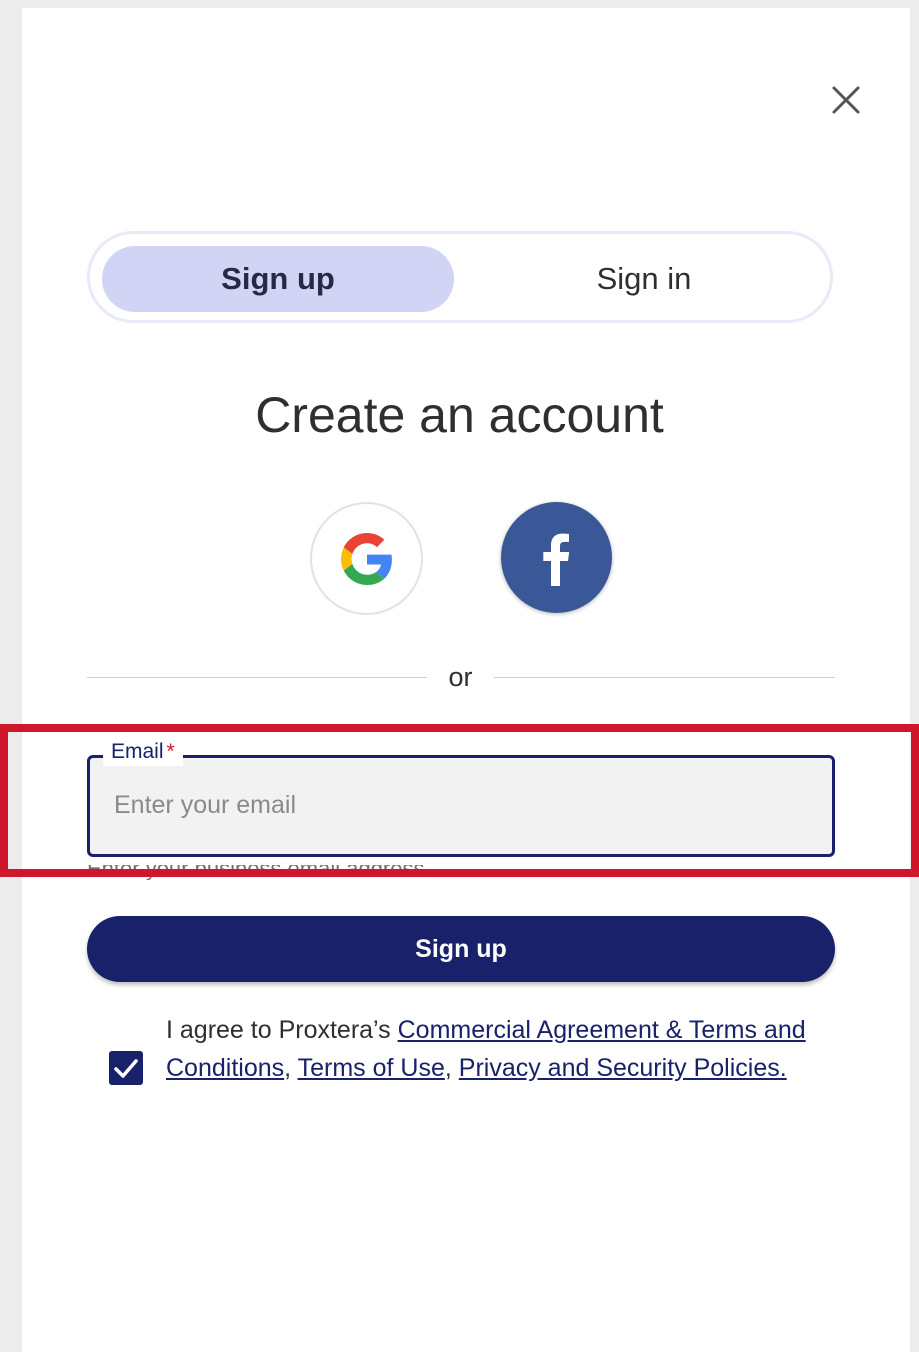  Describe the element at coordinates (257, 677) in the screenshot. I see `divider-line-left` at that location.